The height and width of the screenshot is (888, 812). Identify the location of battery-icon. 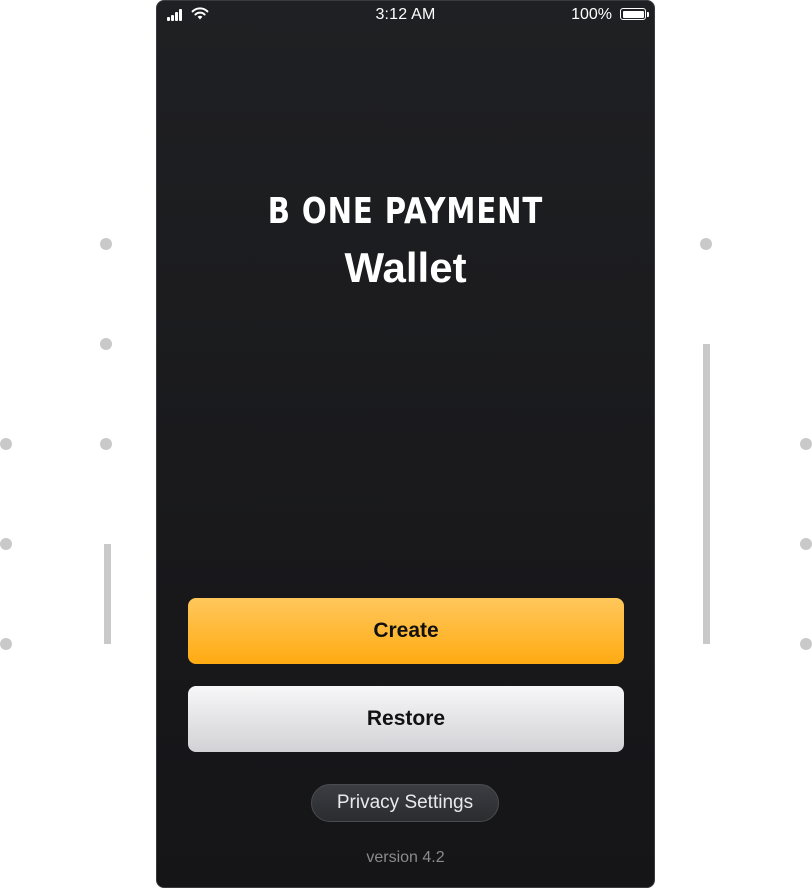
(633, 14).